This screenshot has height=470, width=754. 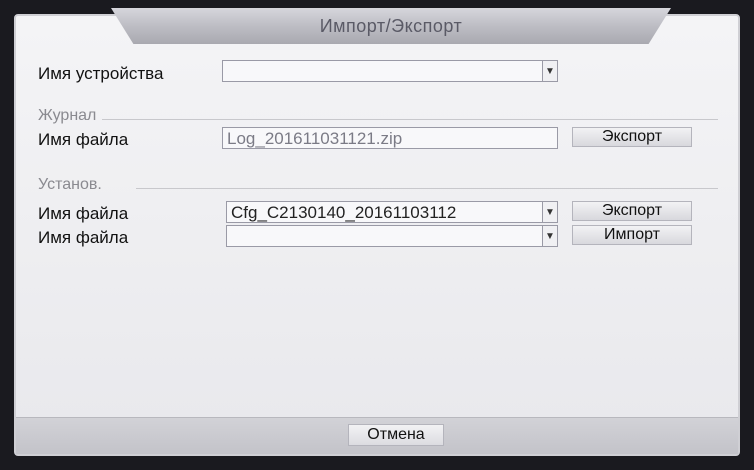 What do you see at coordinates (632, 235) in the screenshot?
I see `settings-import-button: Импорт` at bounding box center [632, 235].